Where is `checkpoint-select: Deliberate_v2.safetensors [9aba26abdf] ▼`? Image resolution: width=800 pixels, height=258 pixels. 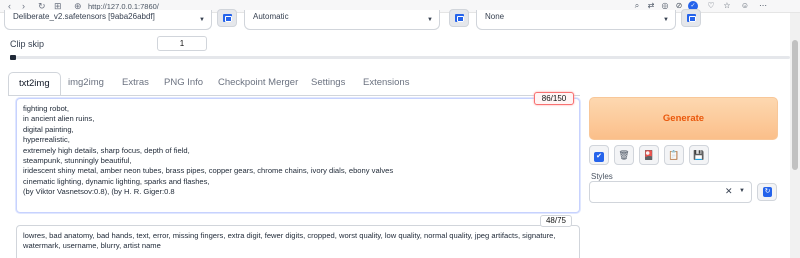 checkpoint-select: Deliberate_v2.safetensors [9aba26abdf] ▼ is located at coordinates (108, 20).